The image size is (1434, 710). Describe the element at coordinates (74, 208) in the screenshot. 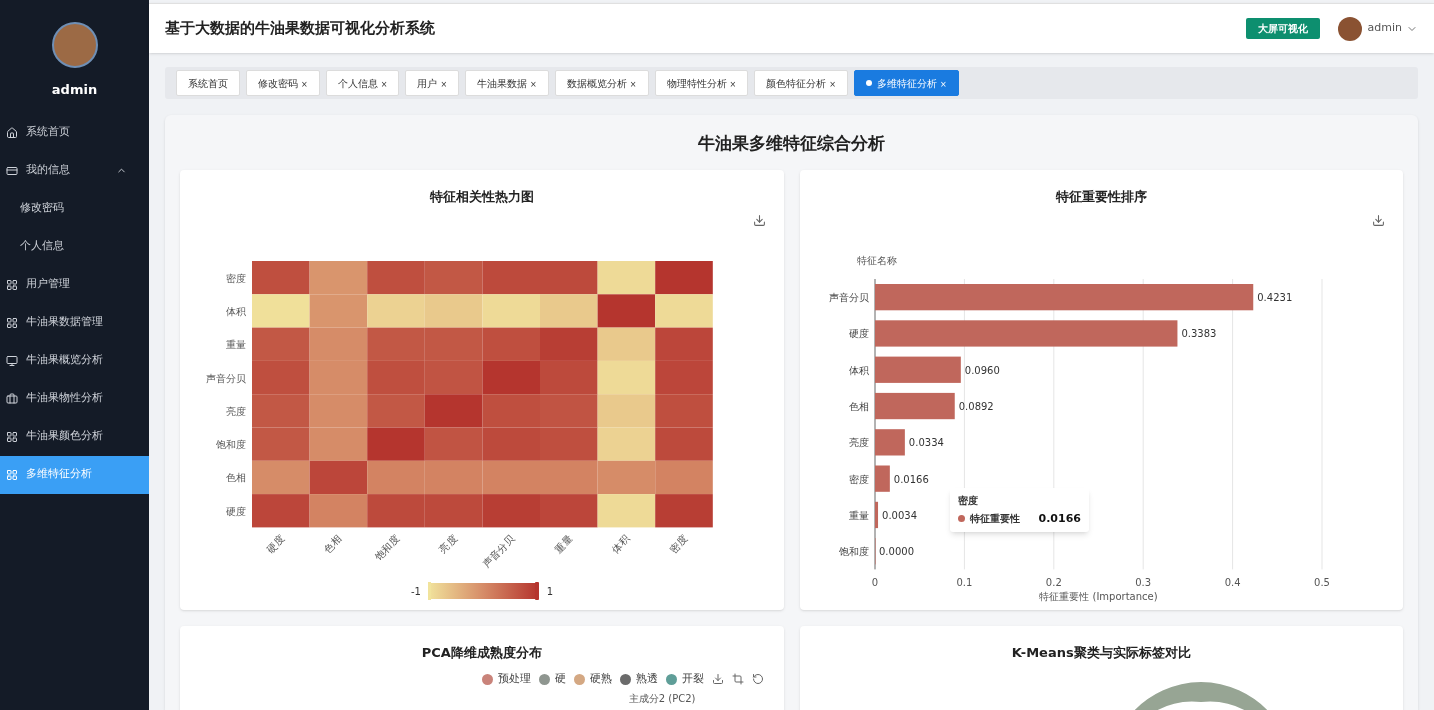

I see `sidebar-subitem: 修改密码` at that location.